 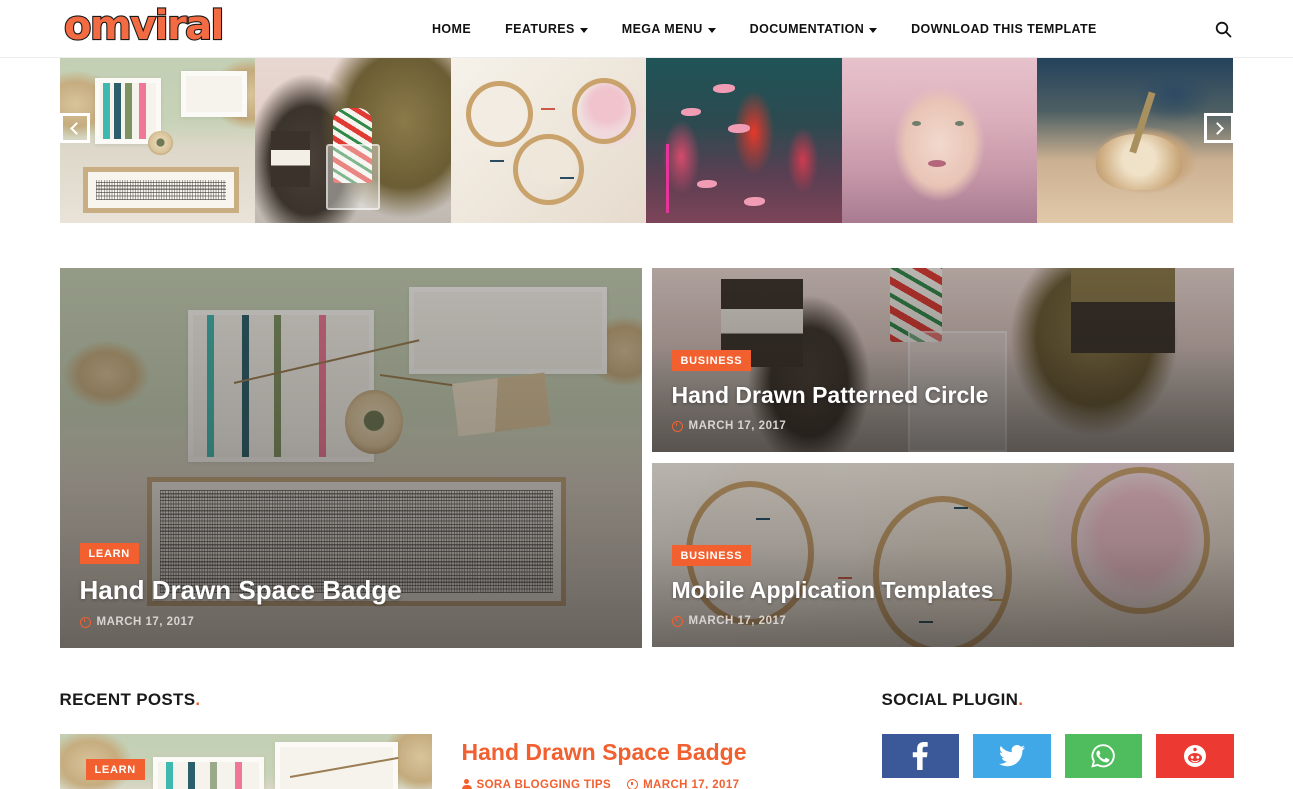 What do you see at coordinates (451, 700) in the screenshot?
I see `recent-posts-heading: RECENT POSTS.` at bounding box center [451, 700].